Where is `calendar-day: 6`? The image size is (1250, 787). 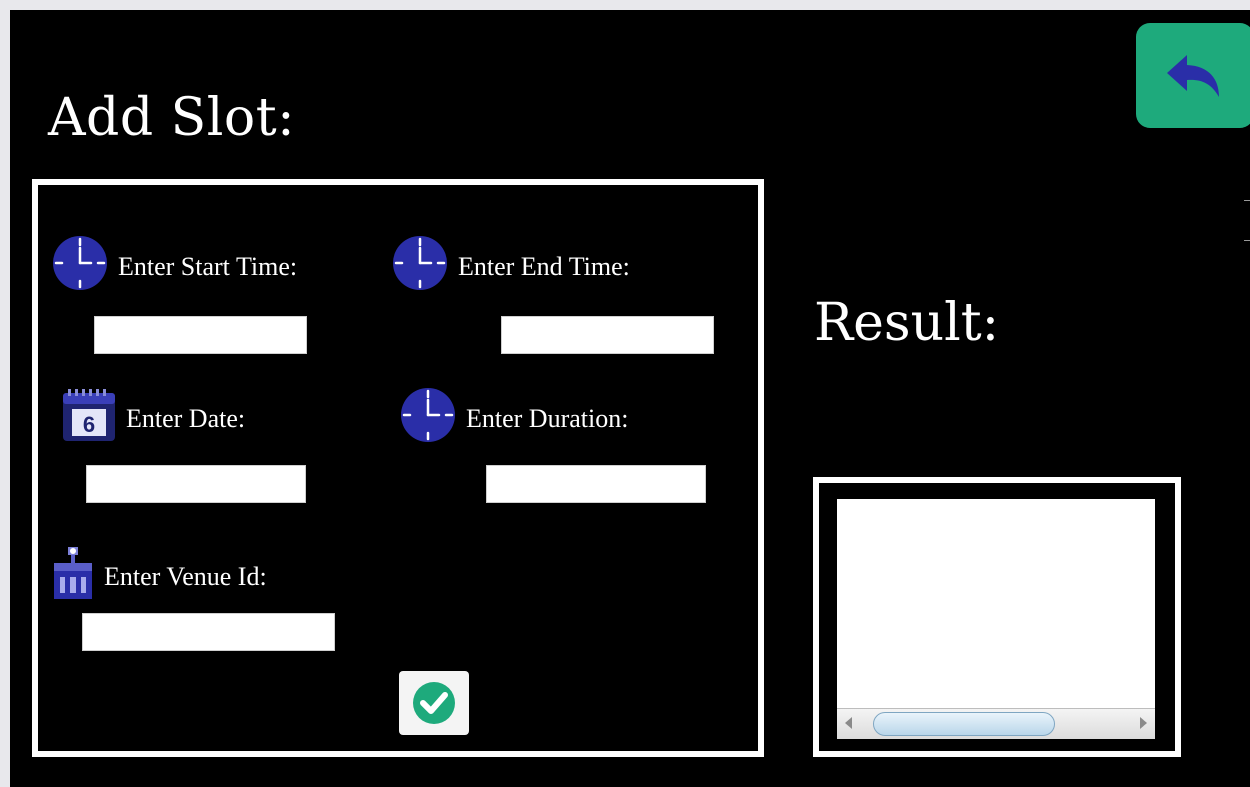 calendar-day: 6 is located at coordinates (89, 424).